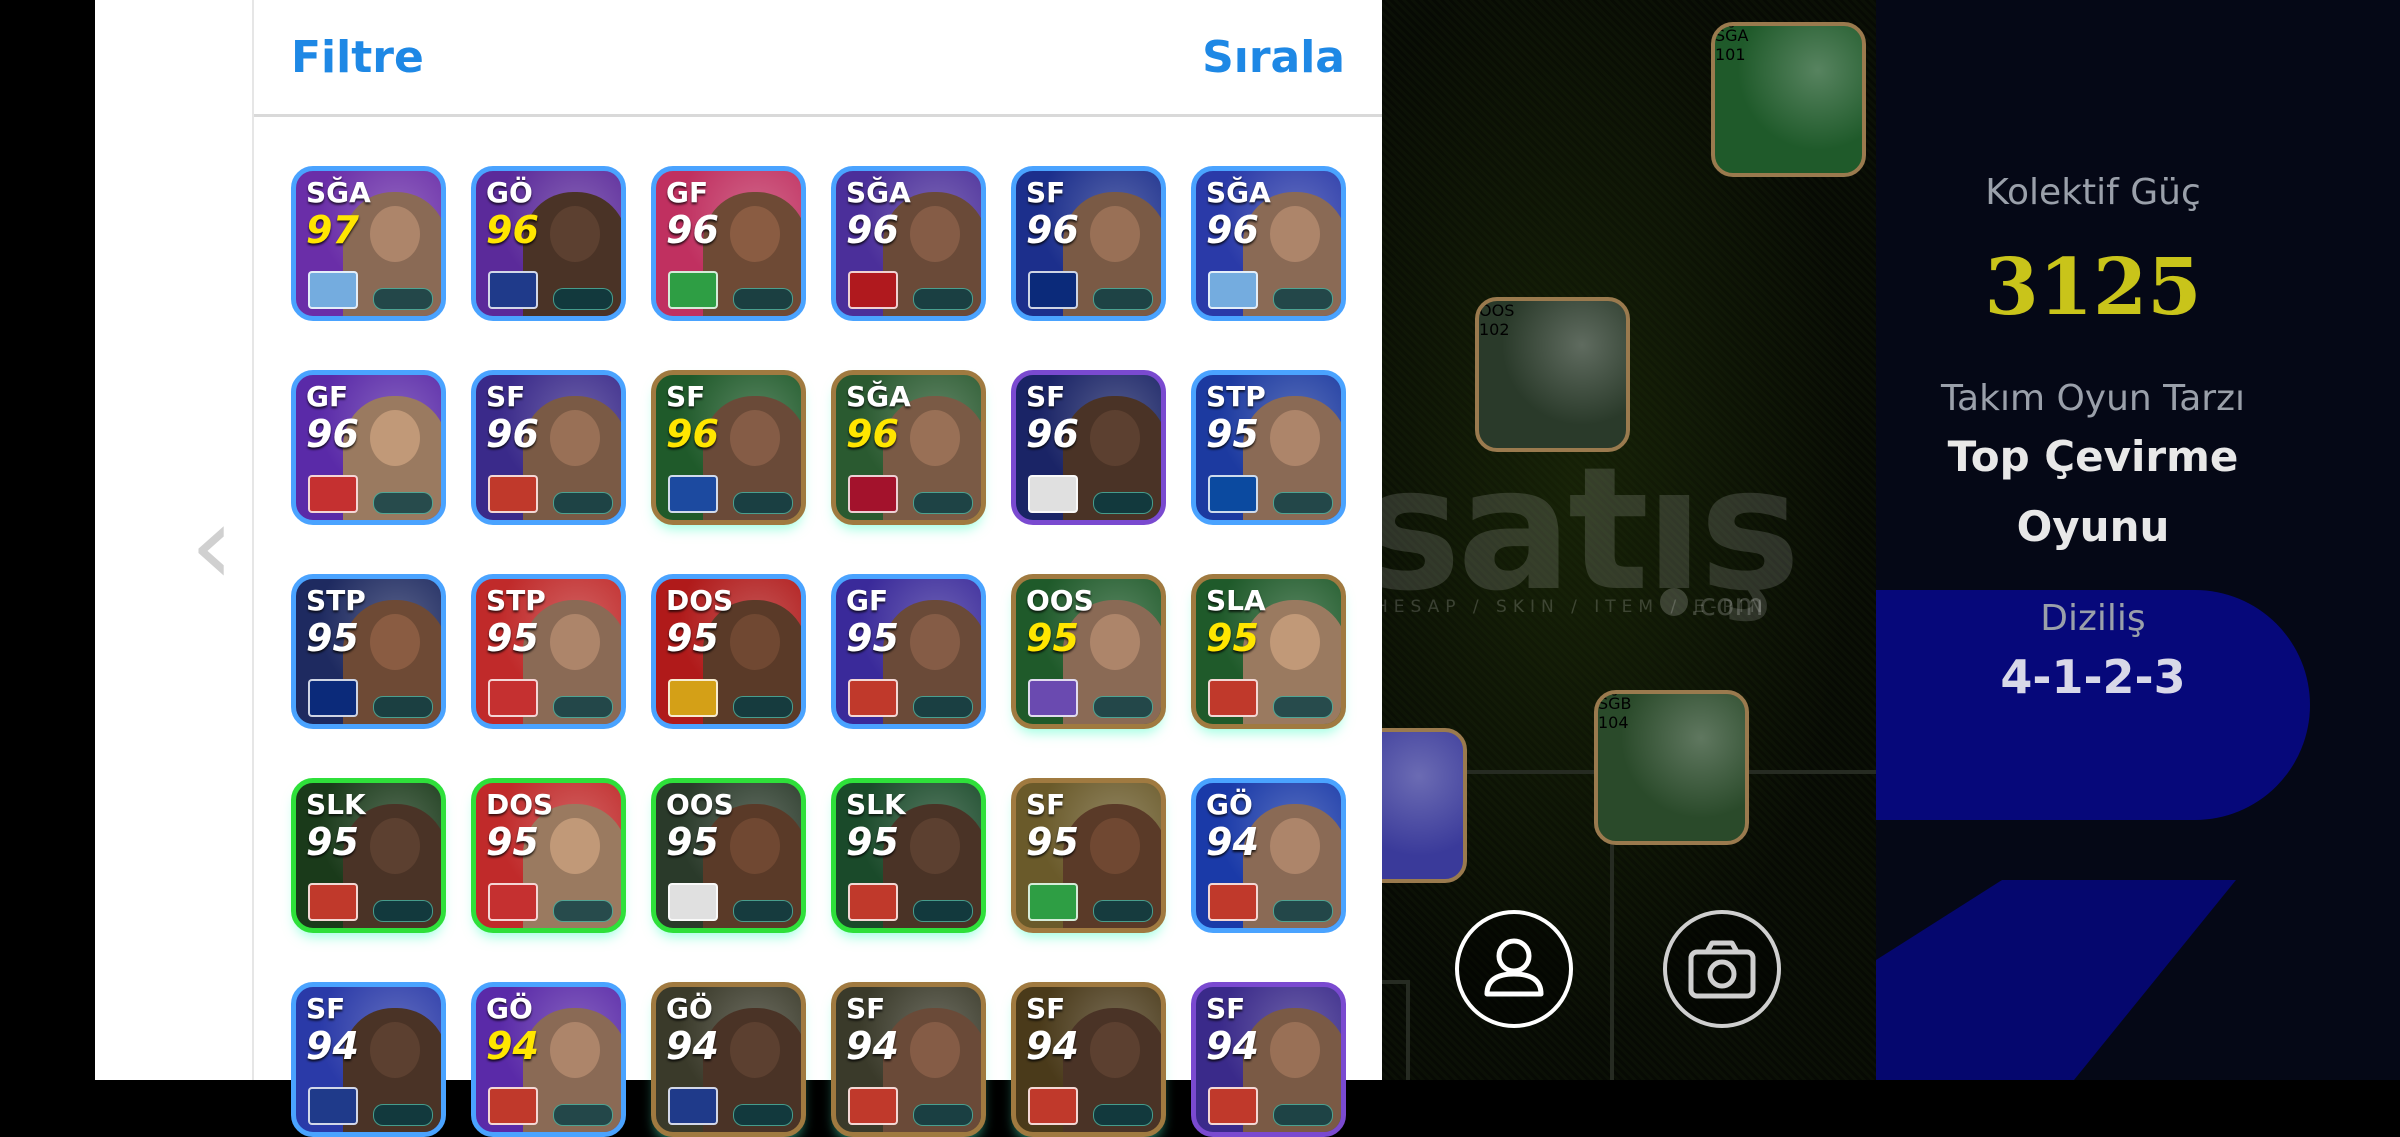  Describe the element at coordinates (2093, 456) in the screenshot. I see `team-style-value-line1: Top Çevirme` at that location.